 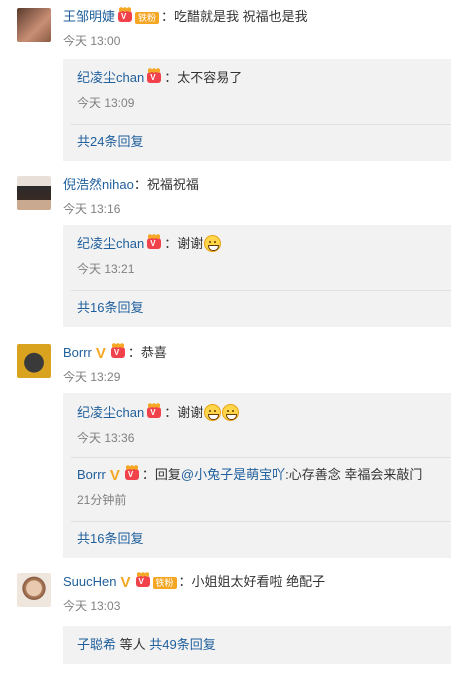 I want to click on reply-box: 纪凌尘chan V ：太不容易了 今天 13:09 共24条回复, so click(x=257, y=110).